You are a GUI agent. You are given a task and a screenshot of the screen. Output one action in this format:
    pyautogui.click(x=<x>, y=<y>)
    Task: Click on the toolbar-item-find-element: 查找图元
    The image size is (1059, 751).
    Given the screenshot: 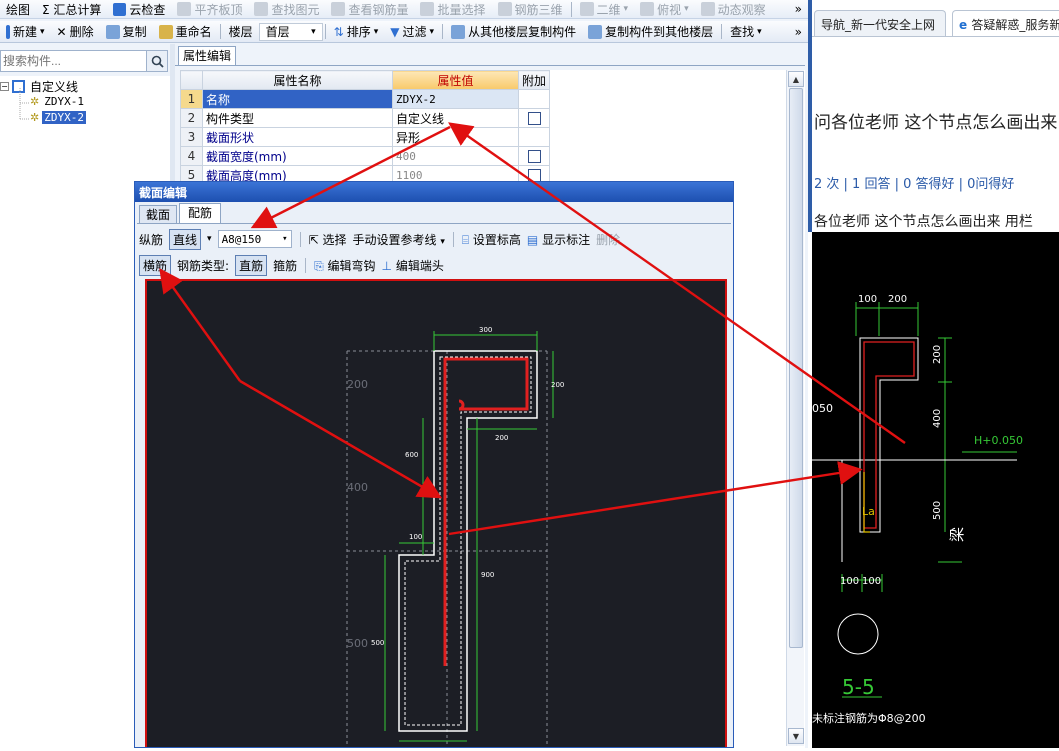 What is the action you would take?
    pyautogui.click(x=286, y=9)
    